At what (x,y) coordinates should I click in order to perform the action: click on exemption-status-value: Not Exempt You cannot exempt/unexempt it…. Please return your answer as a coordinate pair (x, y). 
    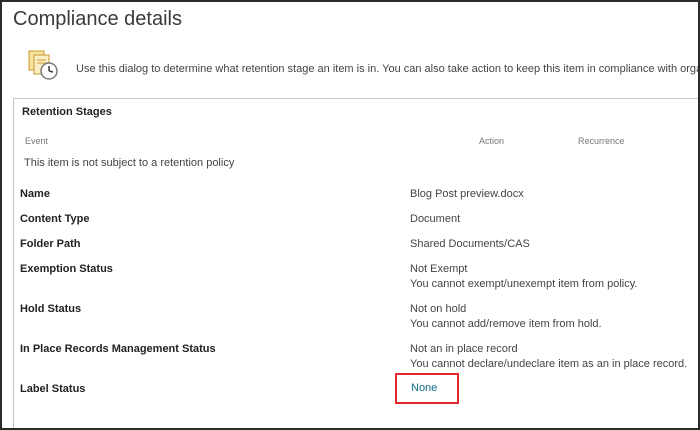
    Looking at the image, I should click on (523, 277).